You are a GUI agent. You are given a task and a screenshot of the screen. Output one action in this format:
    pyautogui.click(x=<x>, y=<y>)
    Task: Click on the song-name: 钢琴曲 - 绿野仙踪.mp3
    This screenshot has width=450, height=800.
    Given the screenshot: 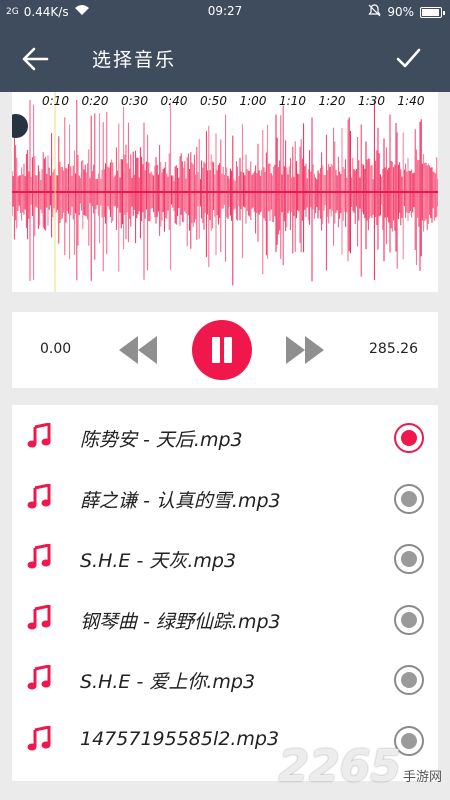 What is the action you would take?
    pyautogui.click(x=180, y=621)
    